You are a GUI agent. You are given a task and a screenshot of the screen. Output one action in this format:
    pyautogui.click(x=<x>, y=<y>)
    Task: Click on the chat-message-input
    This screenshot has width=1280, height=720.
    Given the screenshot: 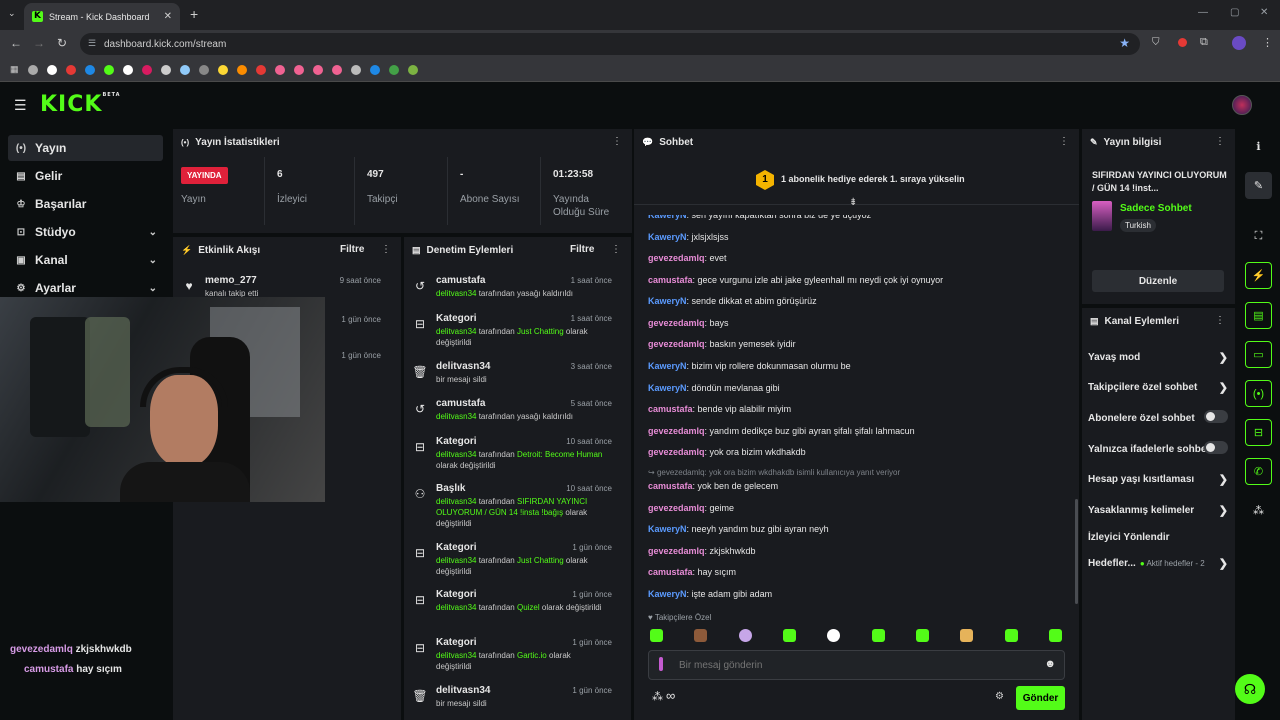 What is the action you would take?
    pyautogui.click(x=859, y=665)
    